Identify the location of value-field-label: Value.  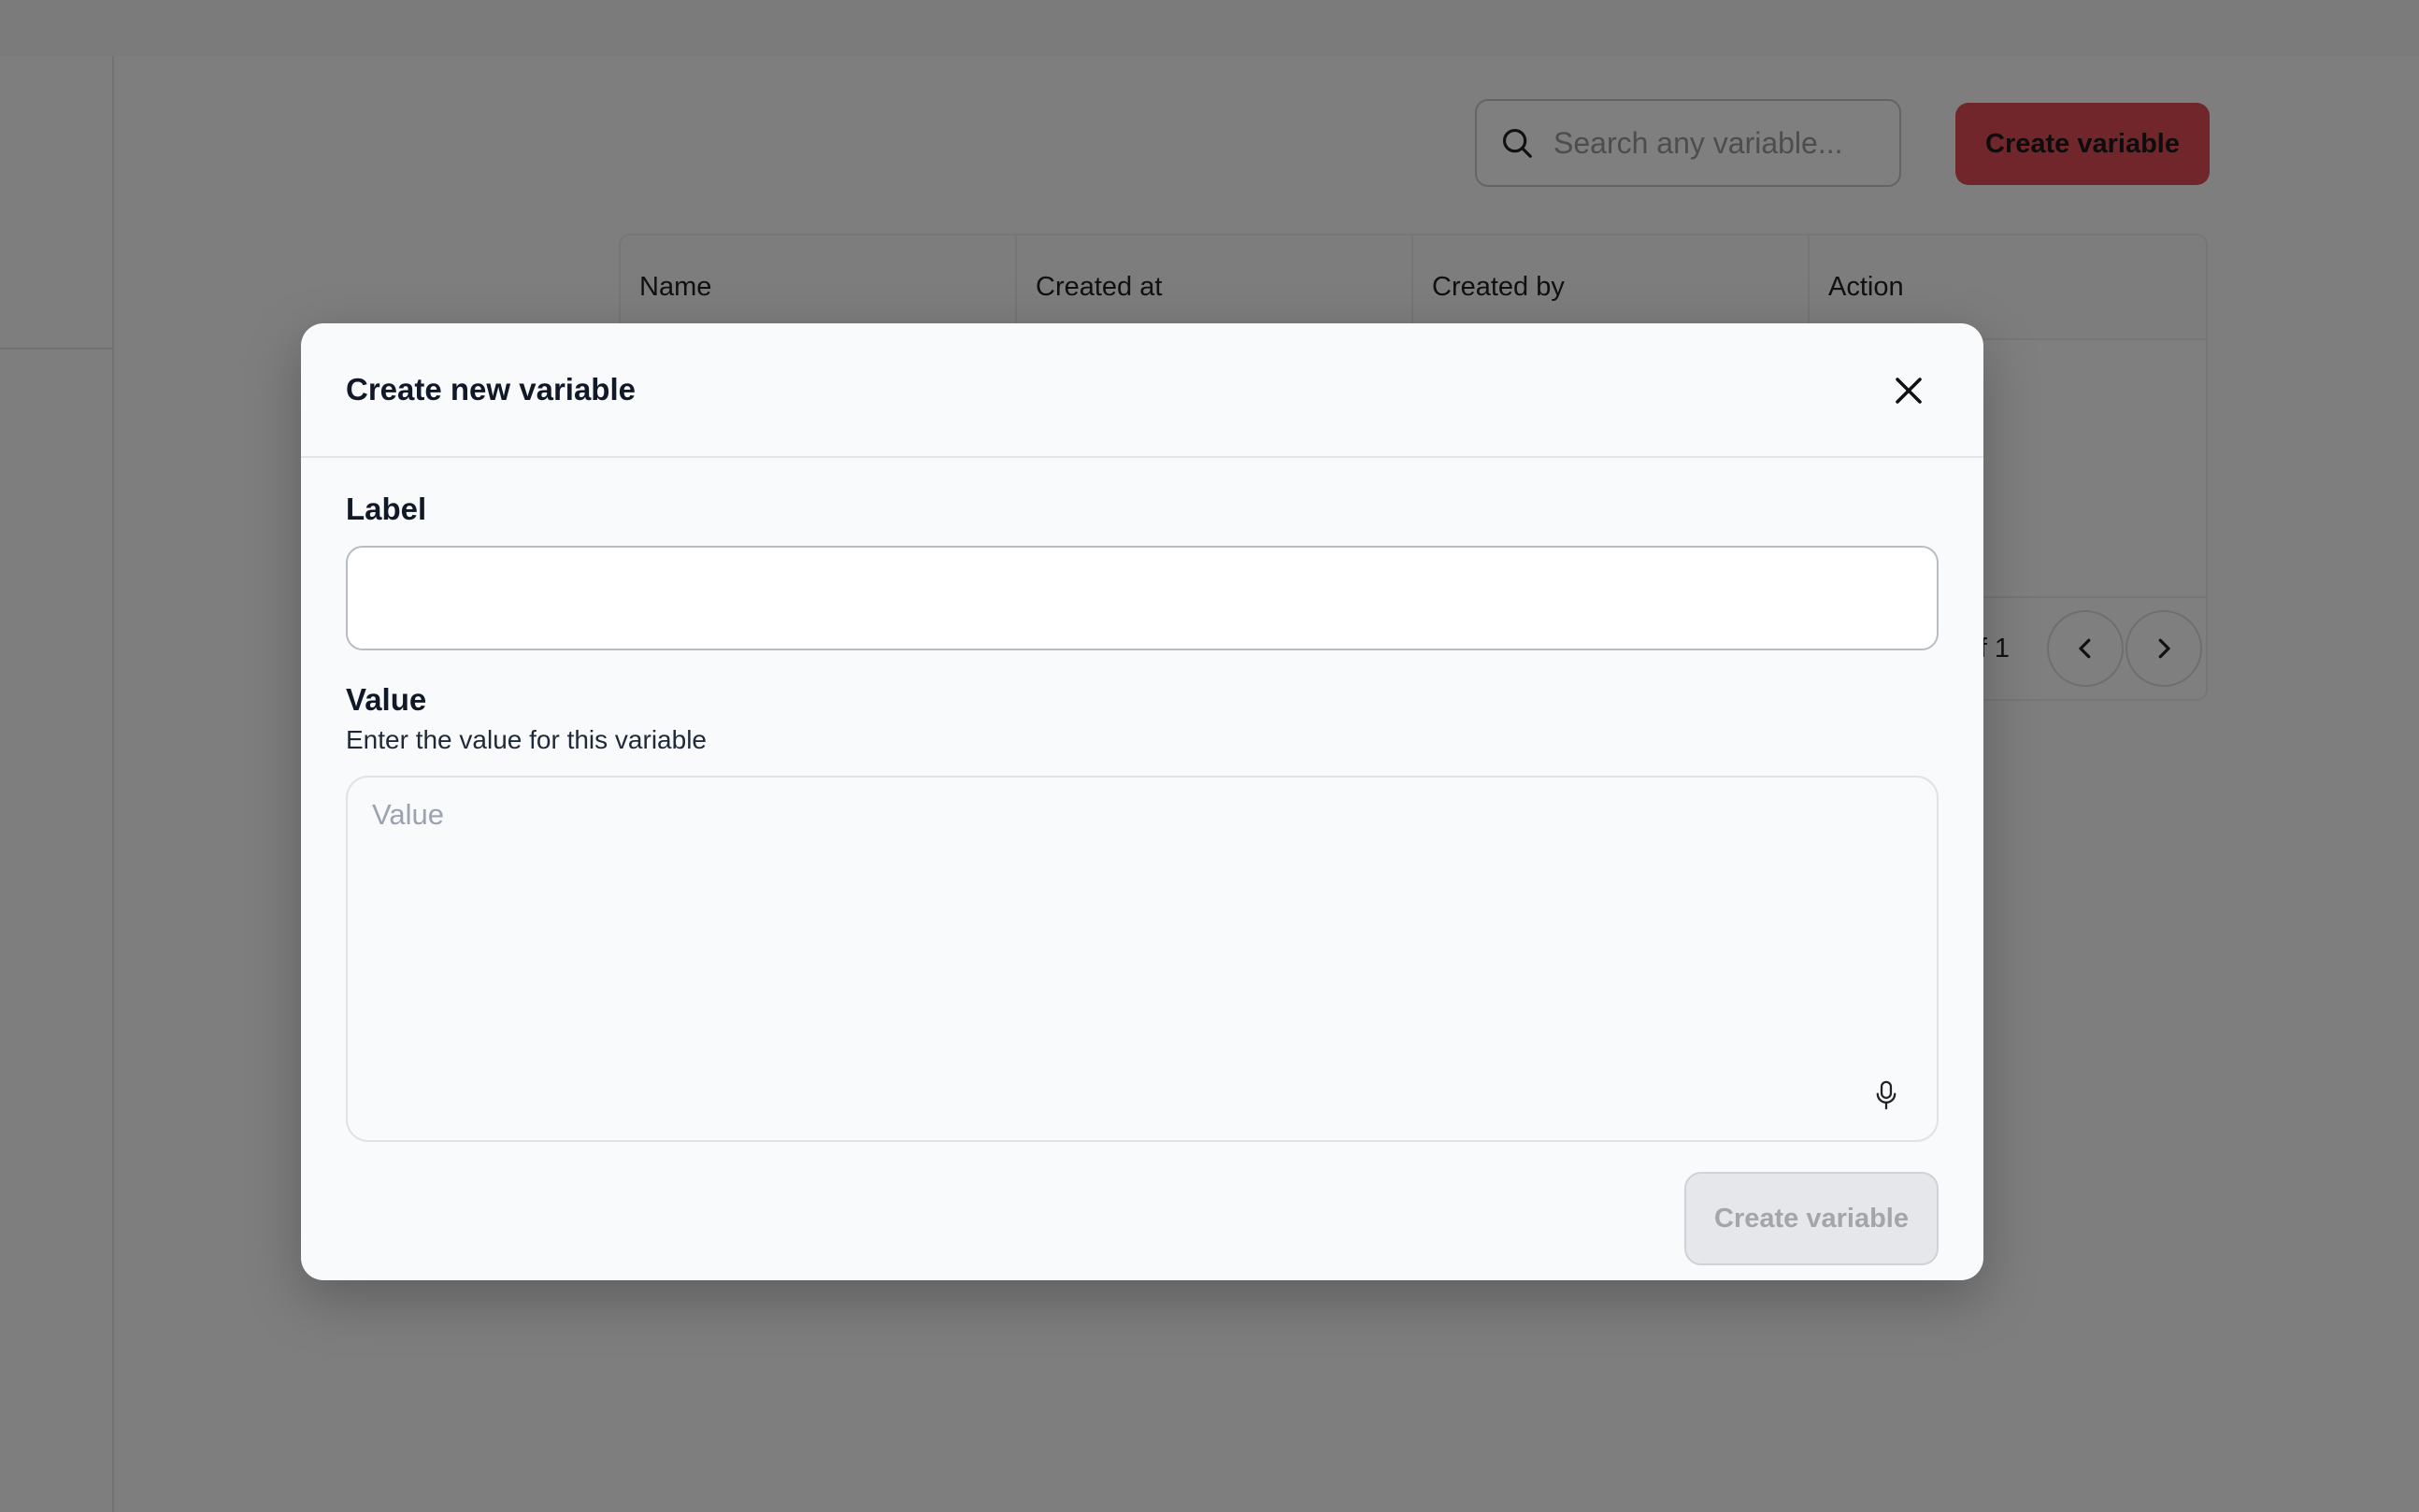
(387, 699).